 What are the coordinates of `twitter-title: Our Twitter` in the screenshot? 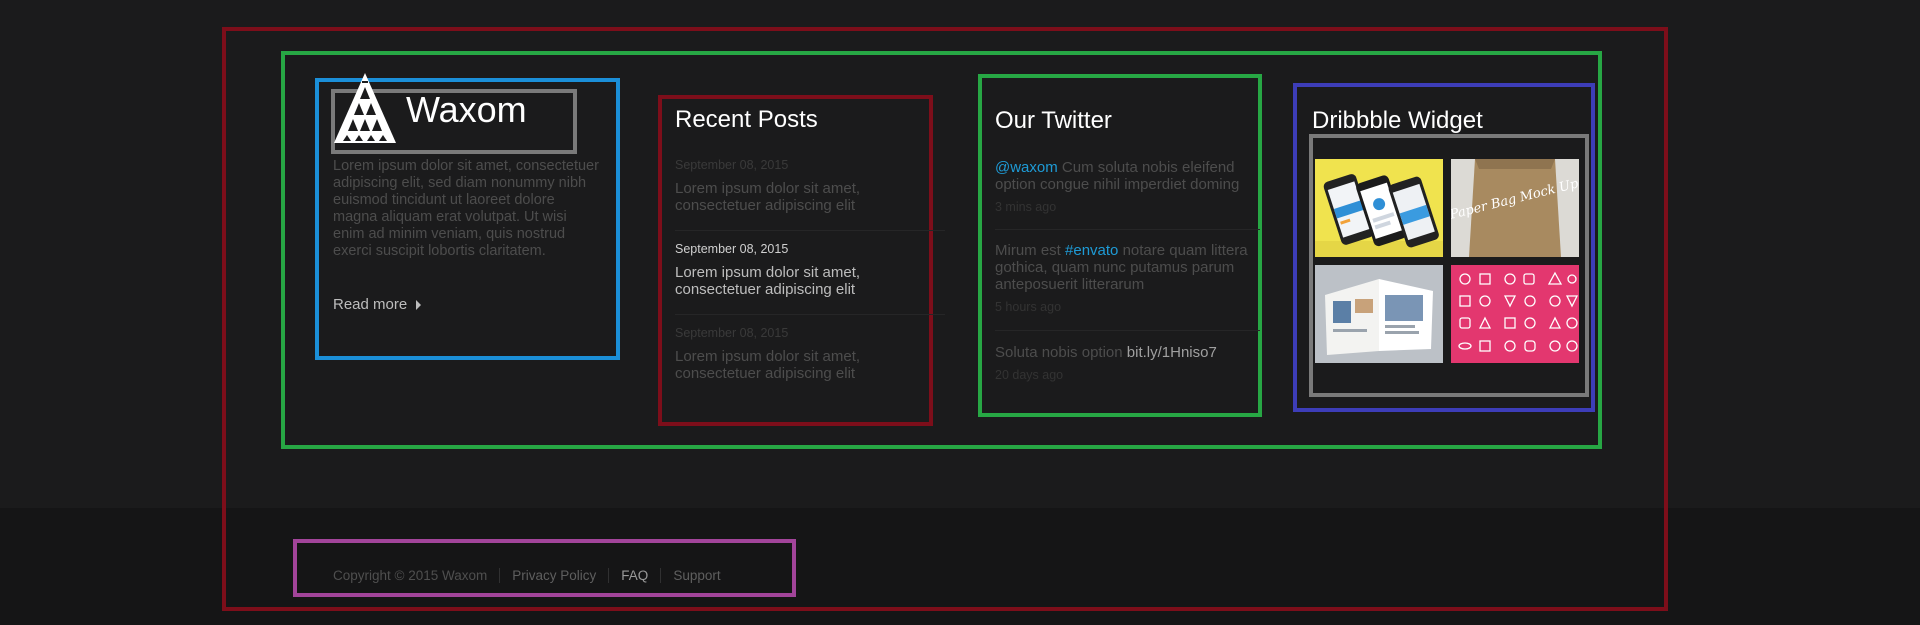 It's located at (1053, 120).